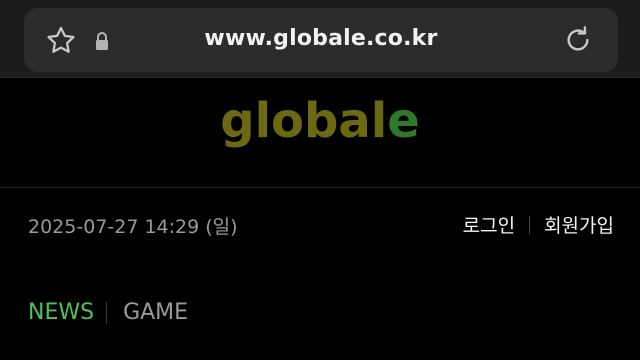 The image size is (640, 360). I want to click on category-nav: NEWS GAME, so click(108, 312).